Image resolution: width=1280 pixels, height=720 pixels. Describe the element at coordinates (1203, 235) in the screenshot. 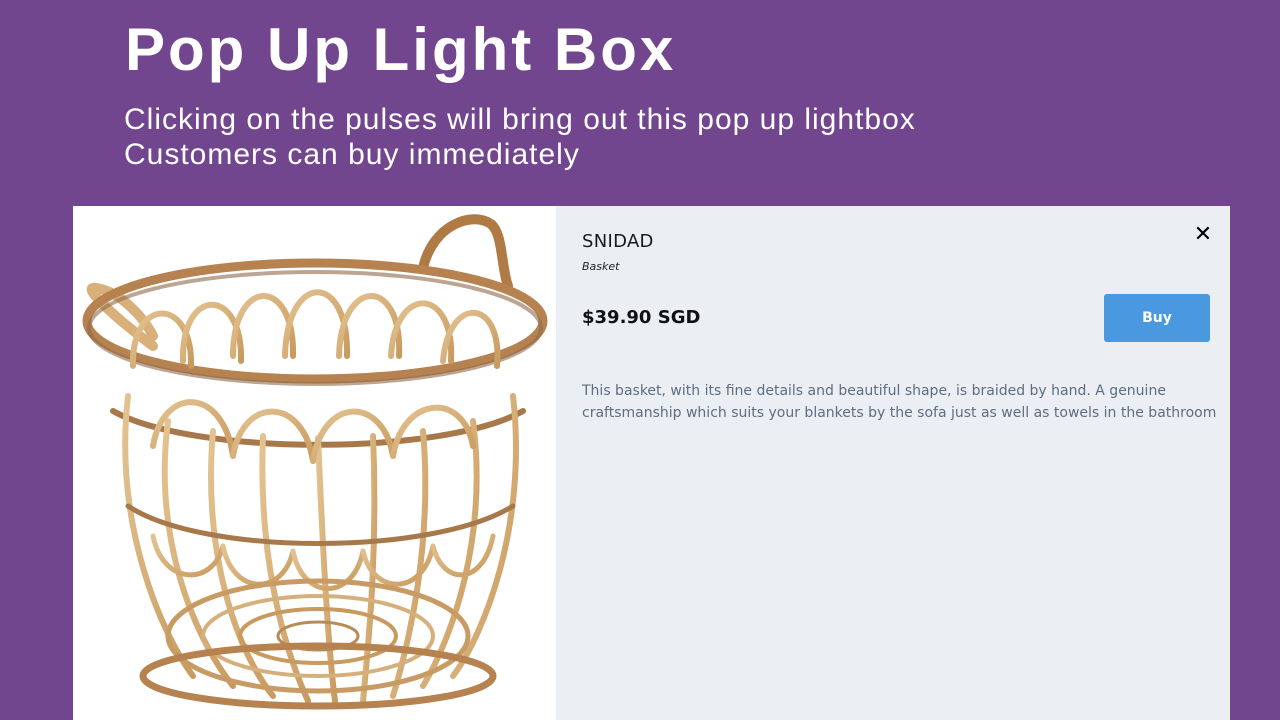

I see `close-icon: ✕` at that location.